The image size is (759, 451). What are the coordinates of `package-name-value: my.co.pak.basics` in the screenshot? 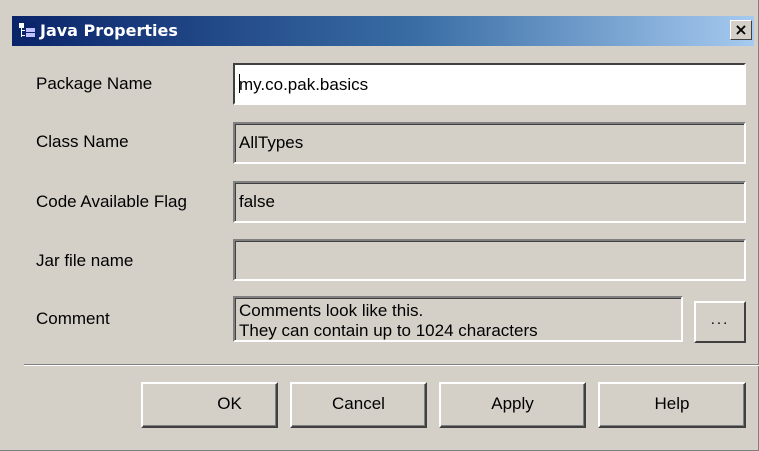 It's located at (304, 84).